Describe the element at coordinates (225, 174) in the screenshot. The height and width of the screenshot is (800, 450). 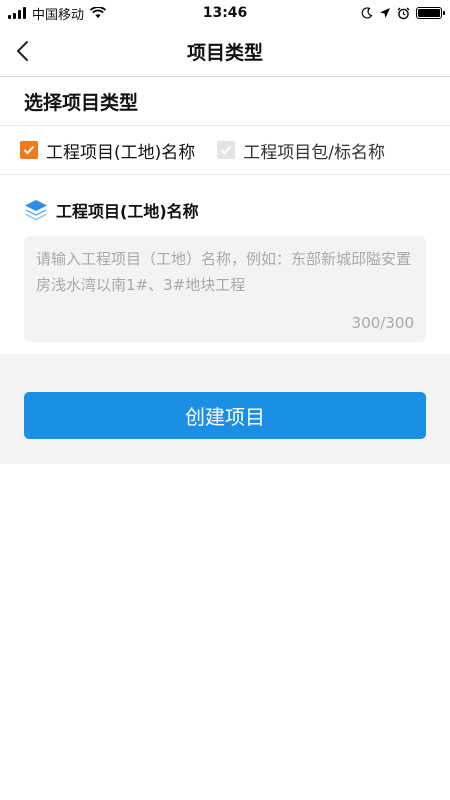
I see `divider` at that location.